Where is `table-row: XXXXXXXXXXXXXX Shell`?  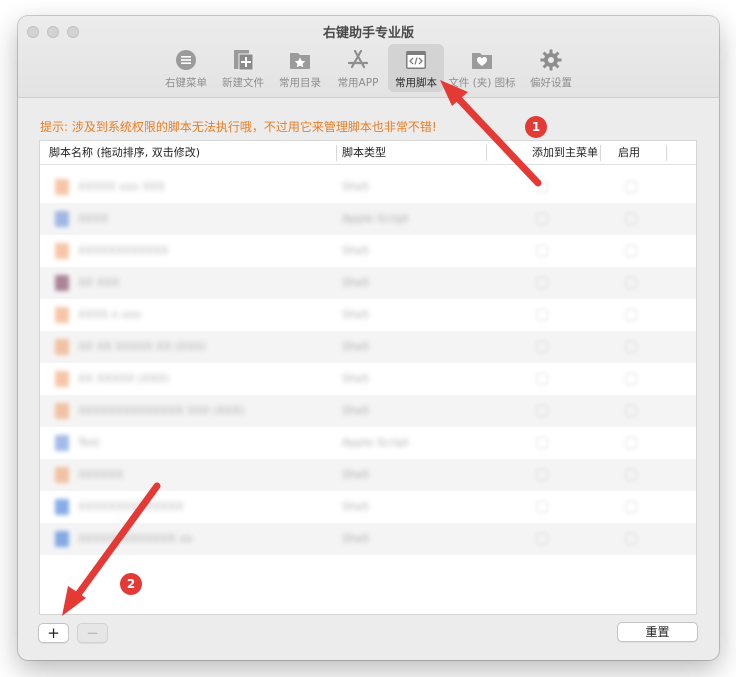
table-row: XXXXXXXXXXXXXX Shell is located at coordinates (368, 507).